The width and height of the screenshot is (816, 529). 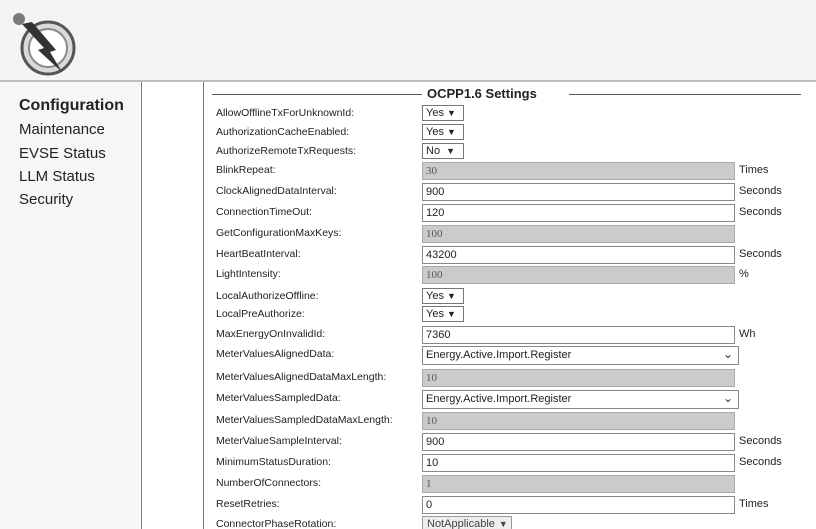 What do you see at coordinates (578, 255) in the screenshot?
I see `heartbeat-interval-input: 43200` at bounding box center [578, 255].